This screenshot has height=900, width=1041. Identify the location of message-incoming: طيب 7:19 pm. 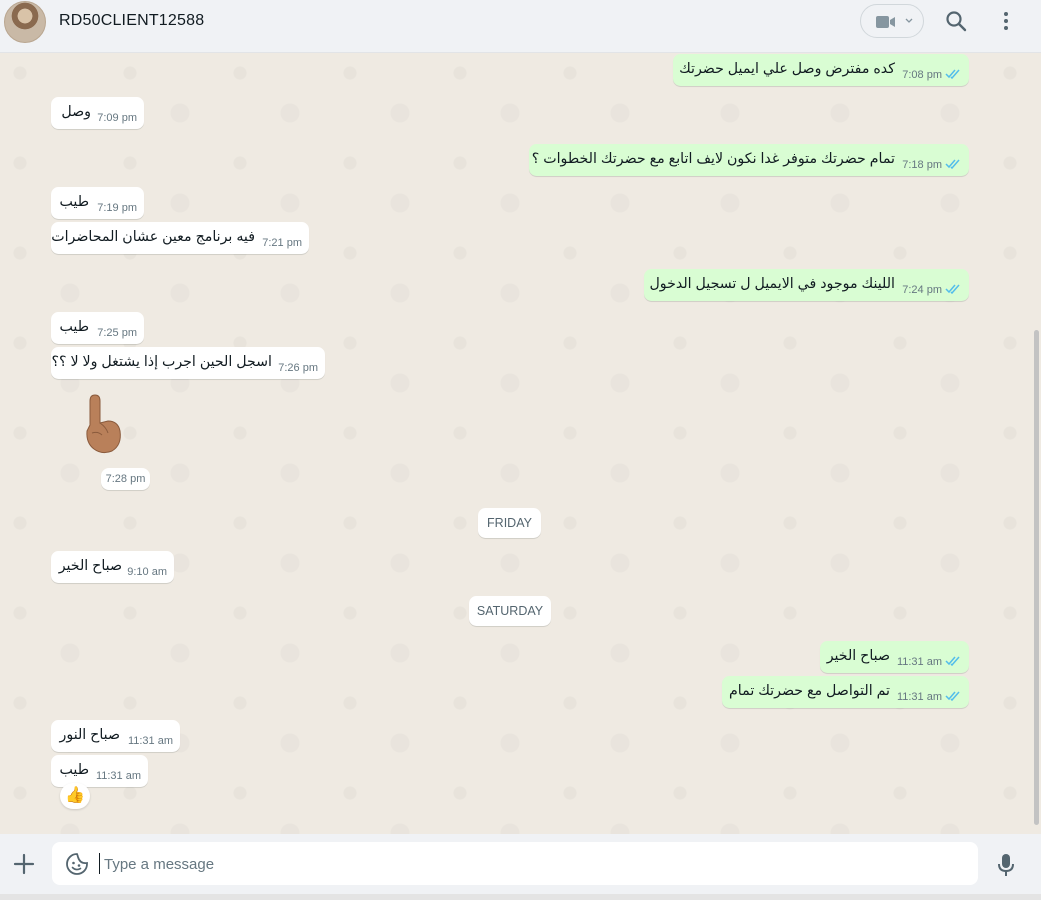
(97, 203).